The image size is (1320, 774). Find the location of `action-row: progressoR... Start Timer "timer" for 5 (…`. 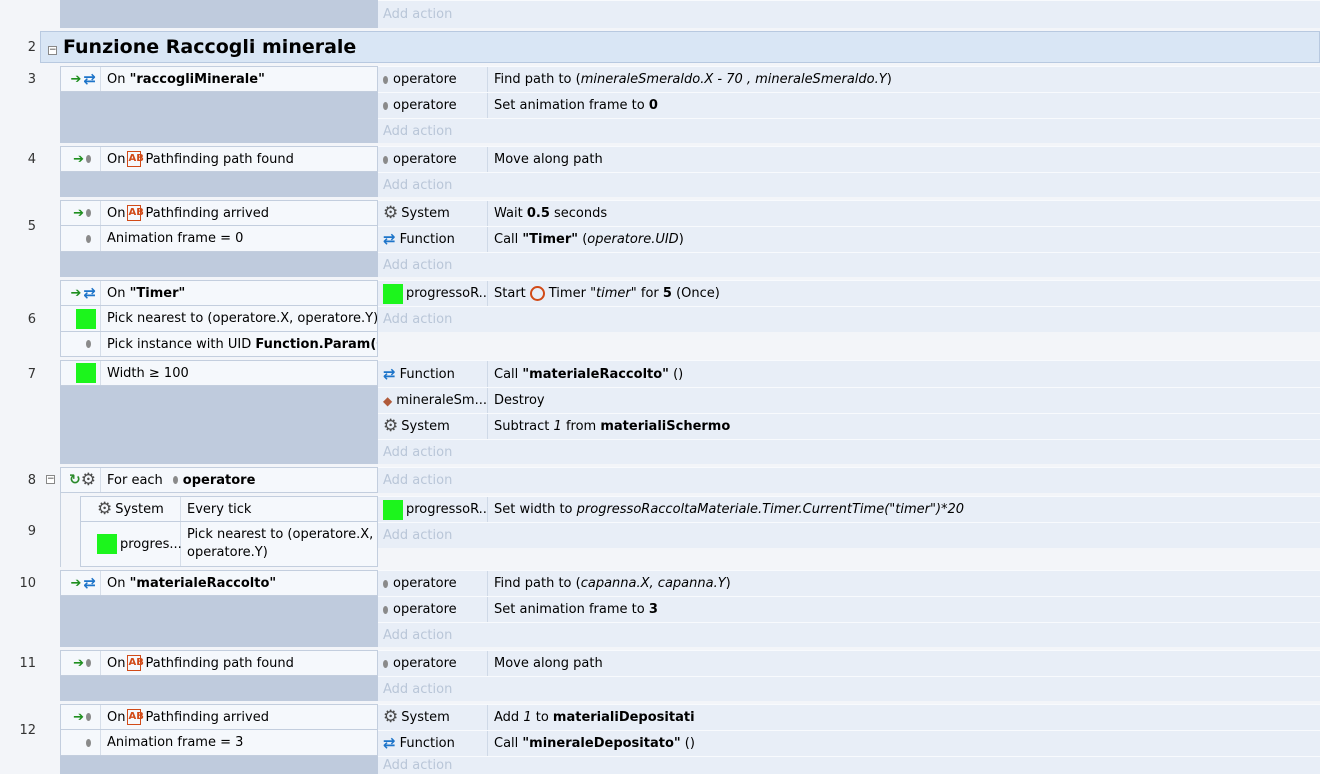

action-row: progressoR... Start Timer "timer" for 5 (… is located at coordinates (849, 293).